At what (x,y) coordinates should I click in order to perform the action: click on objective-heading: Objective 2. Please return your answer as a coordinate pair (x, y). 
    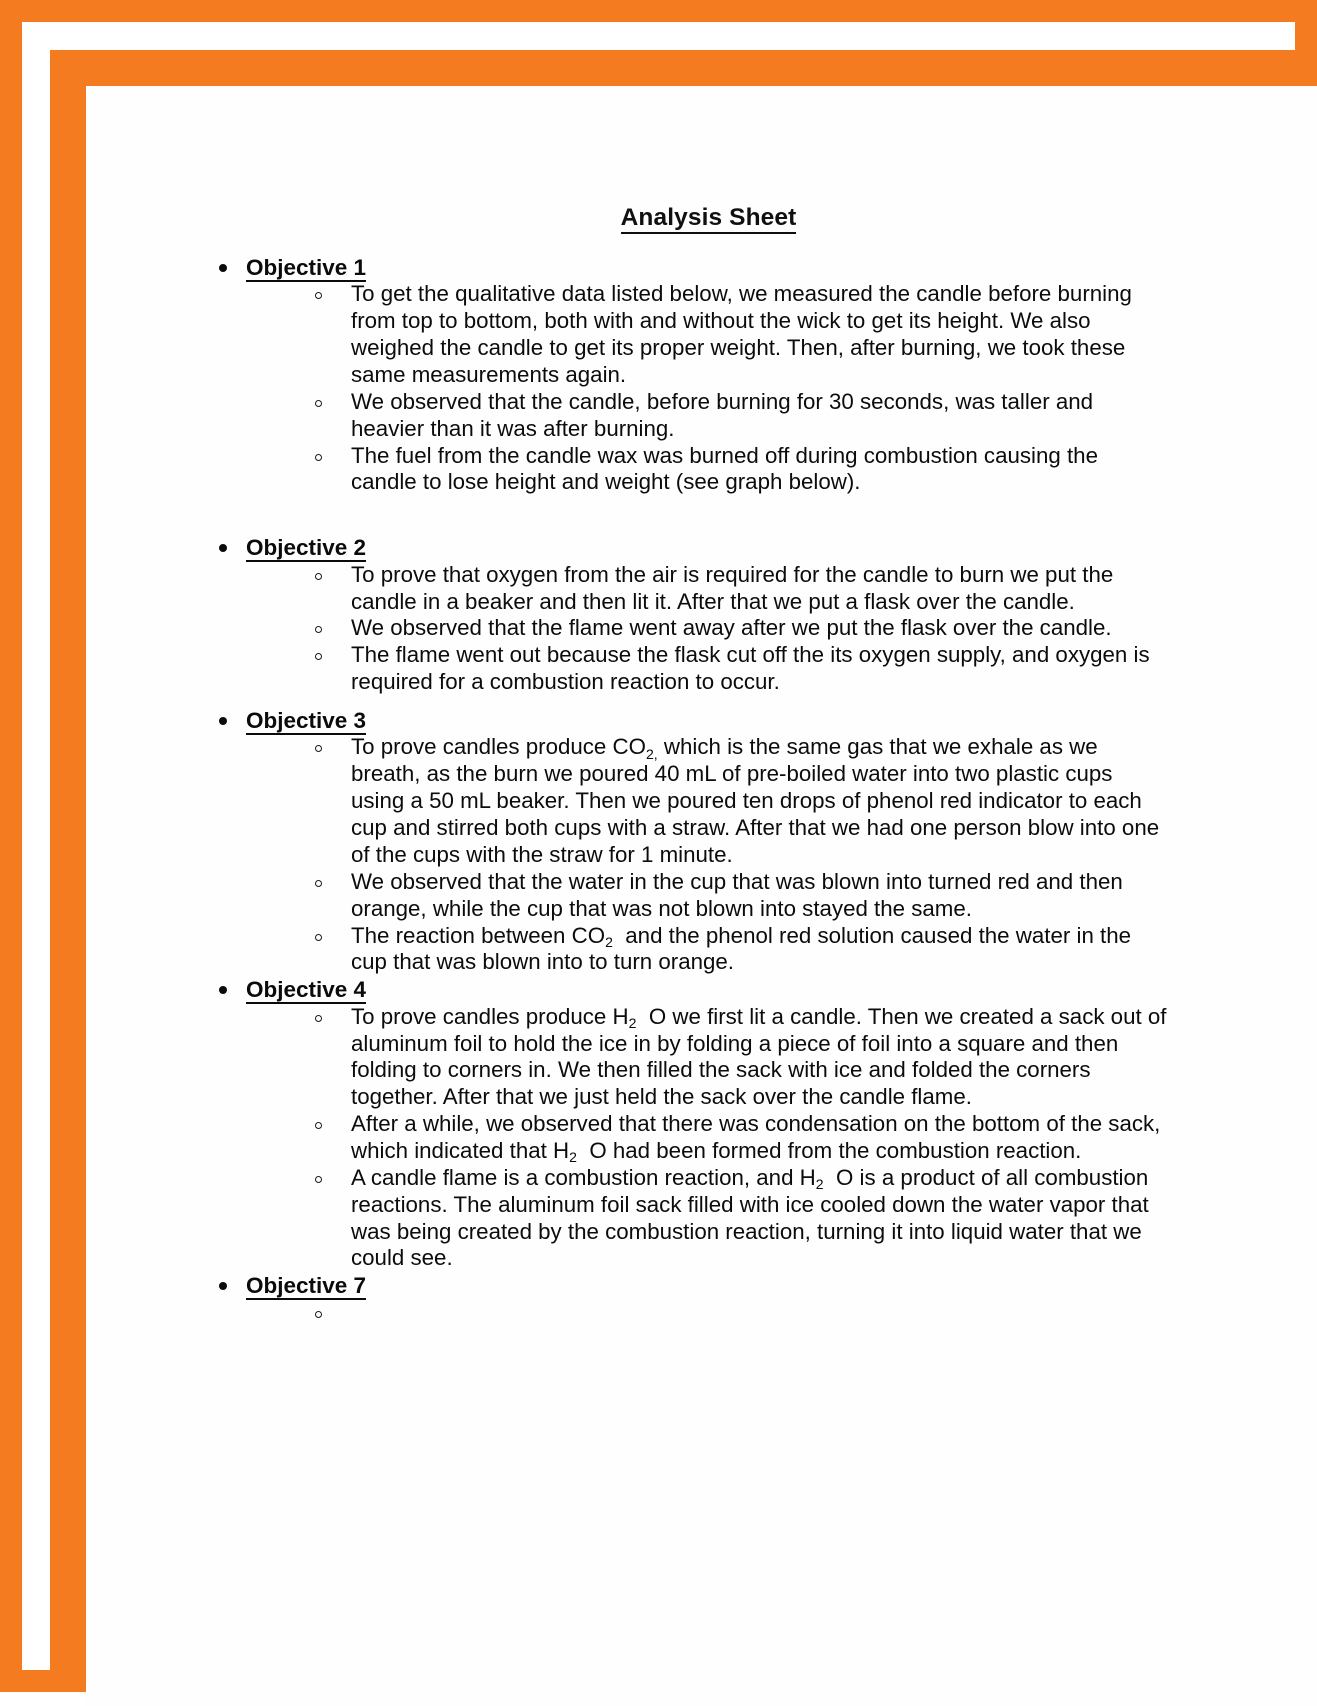
    Looking at the image, I should click on (701, 548).